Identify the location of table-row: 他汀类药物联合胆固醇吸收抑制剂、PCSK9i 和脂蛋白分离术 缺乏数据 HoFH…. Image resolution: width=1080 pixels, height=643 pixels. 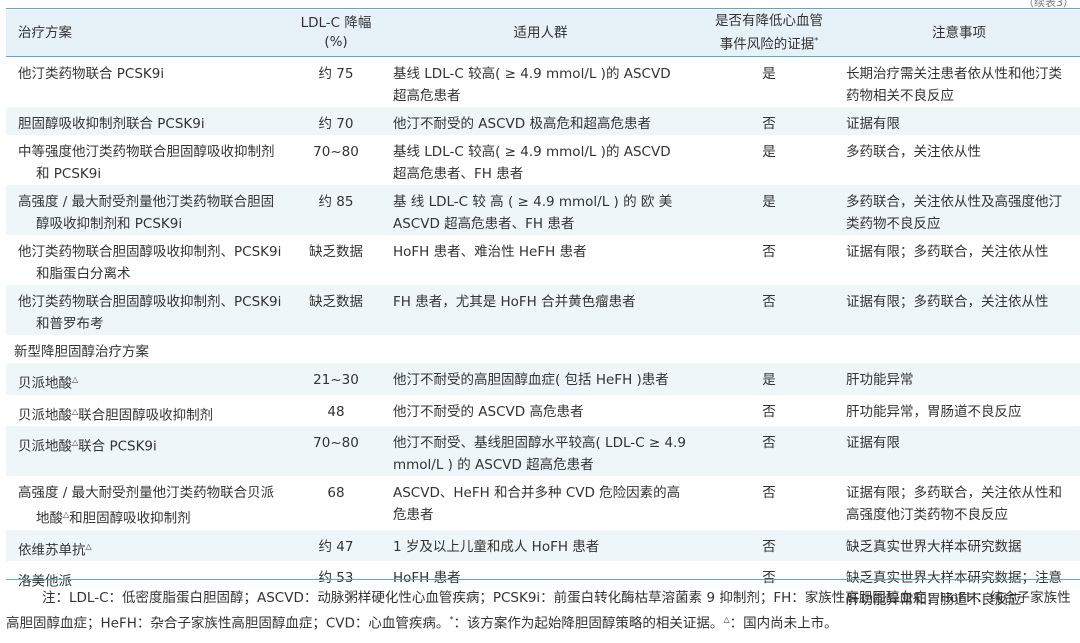
(533, 263).